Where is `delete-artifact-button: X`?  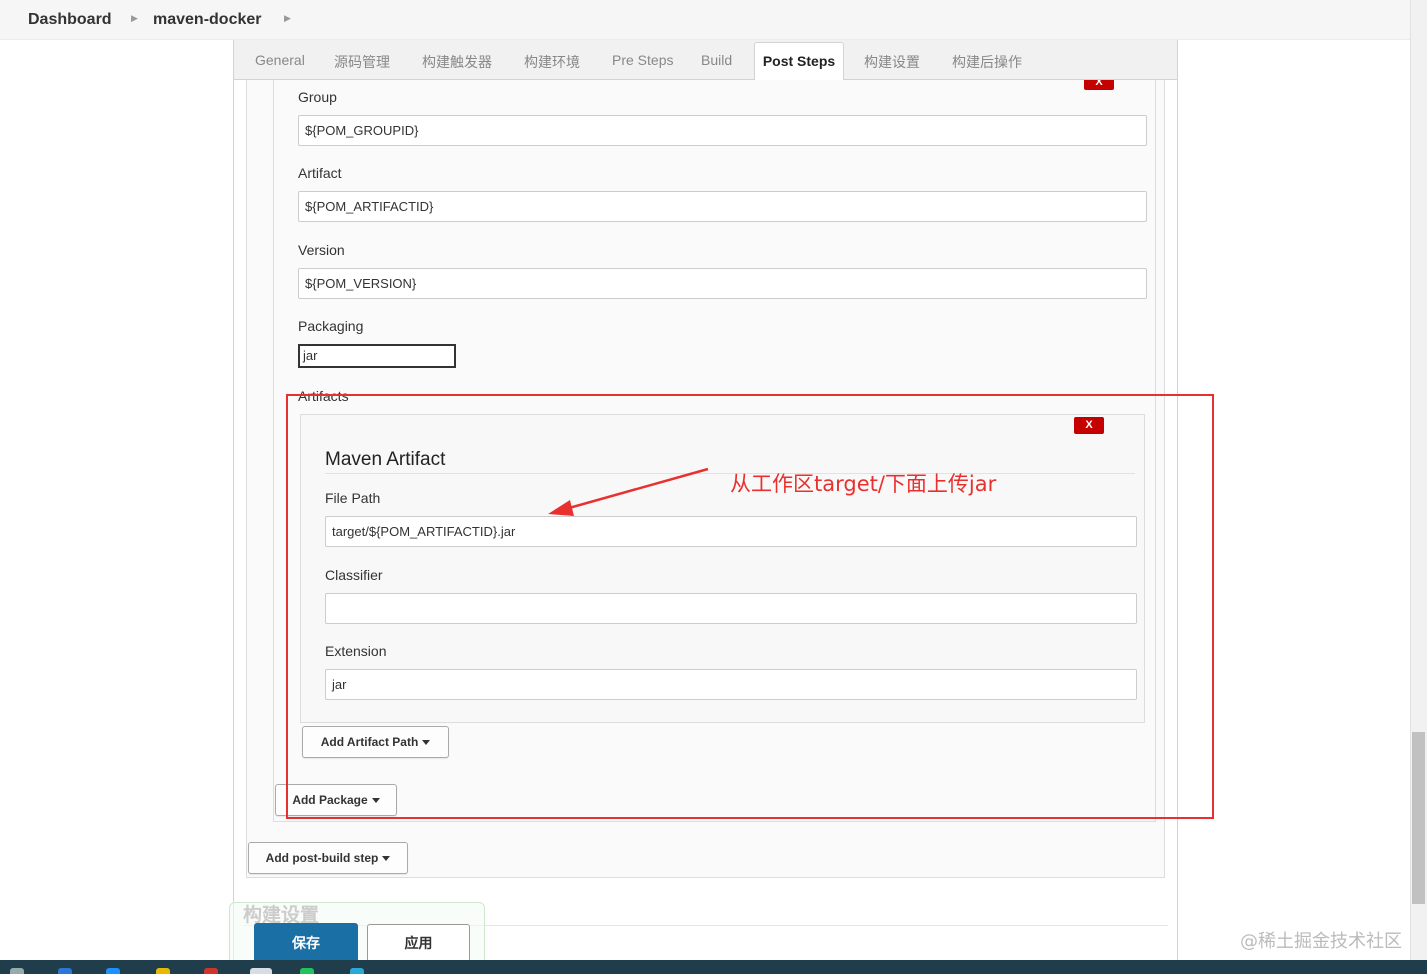
delete-artifact-button: X is located at coordinates (1089, 425).